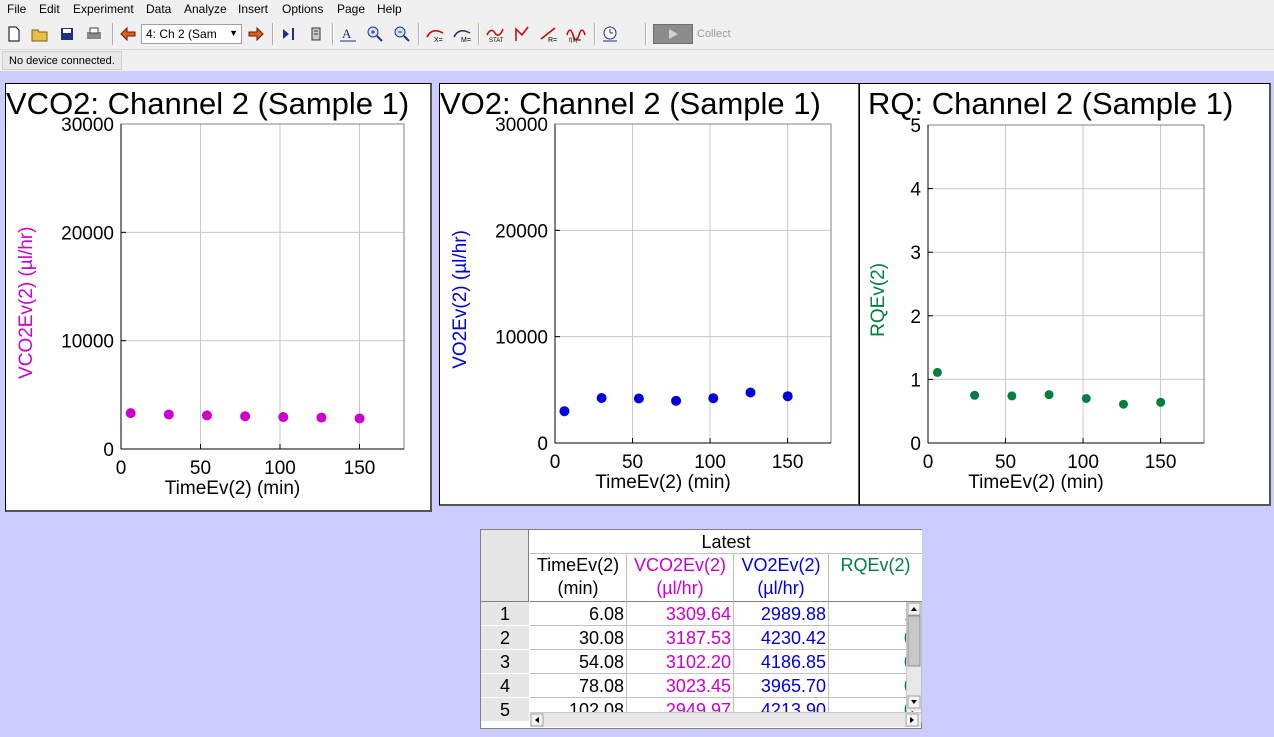 This screenshot has height=737, width=1274. I want to click on experiment-select: 4: Ch 2 (Sam ▼, so click(191, 34).